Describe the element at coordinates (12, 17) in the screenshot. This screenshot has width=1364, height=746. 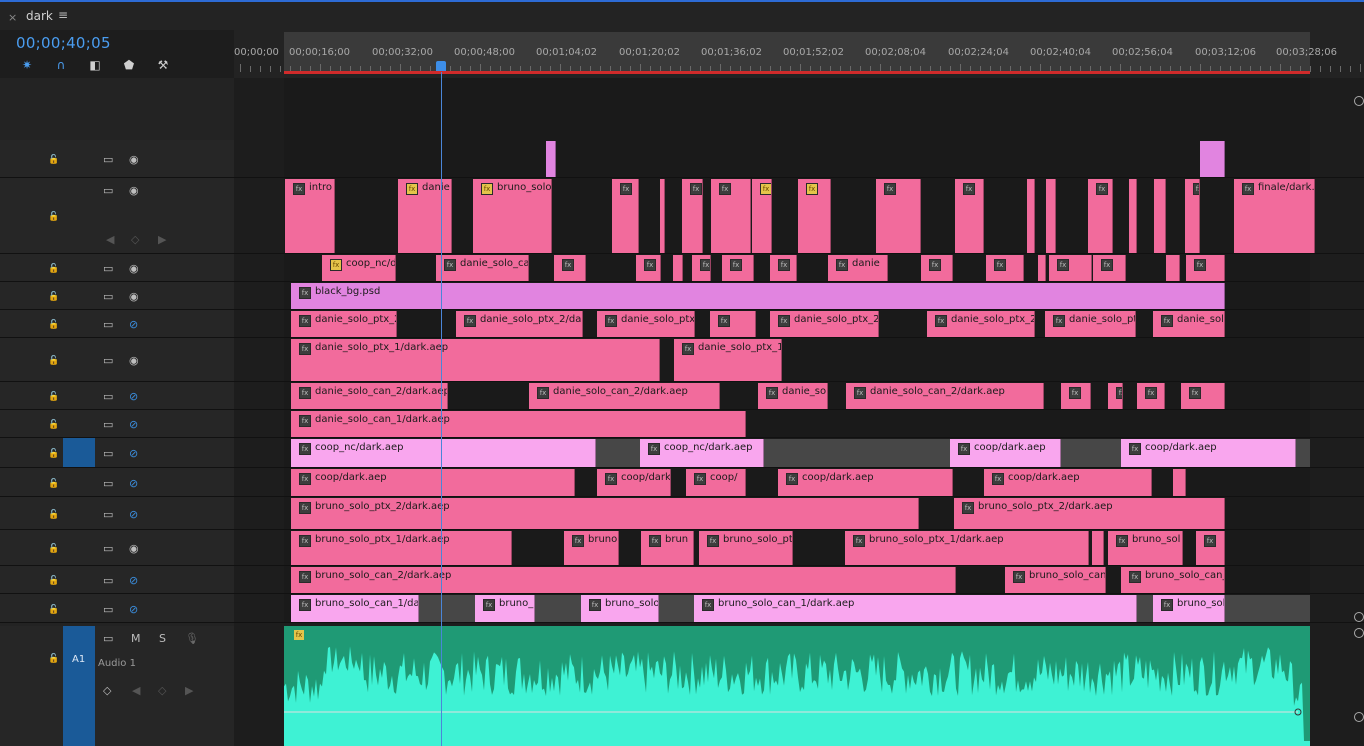
I see `close-tab-icon: ×` at that location.